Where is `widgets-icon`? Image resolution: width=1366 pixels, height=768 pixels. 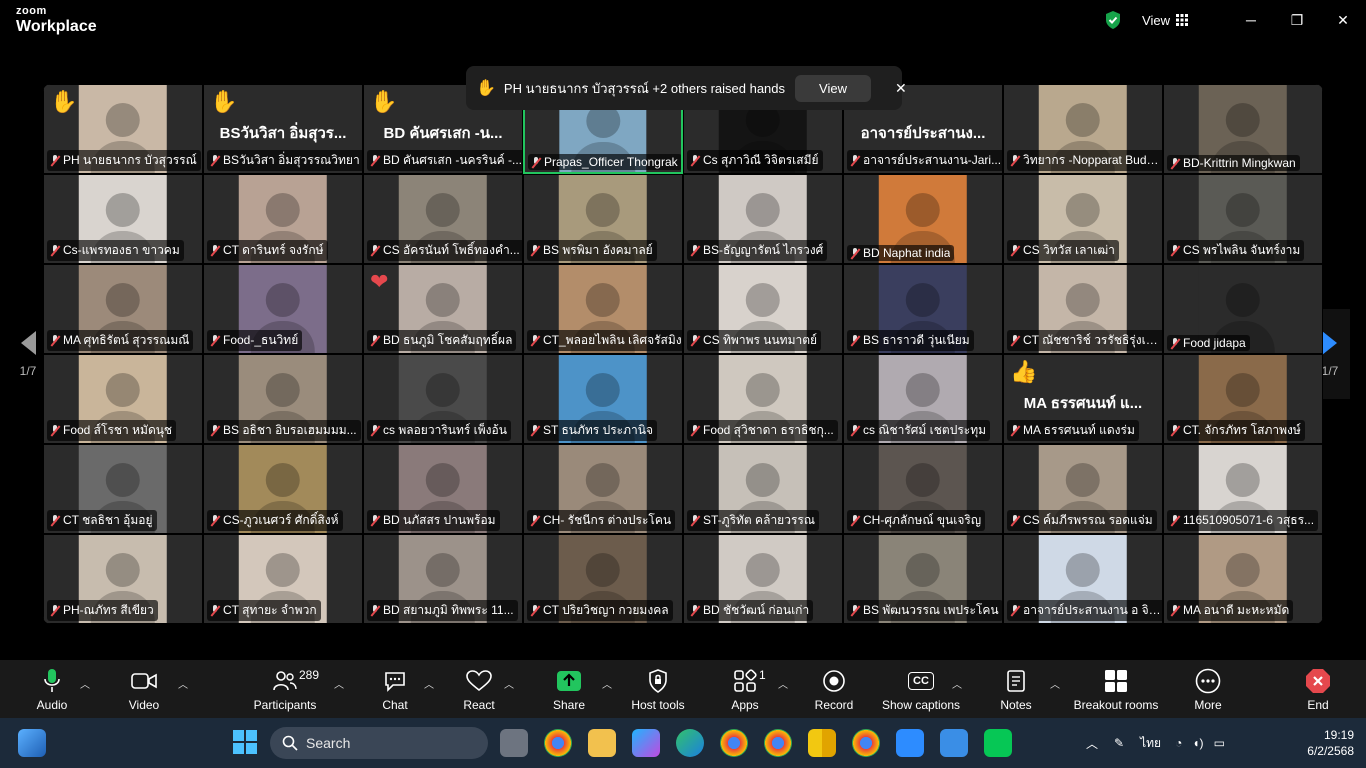
widgets-icon is located at coordinates (32, 743).